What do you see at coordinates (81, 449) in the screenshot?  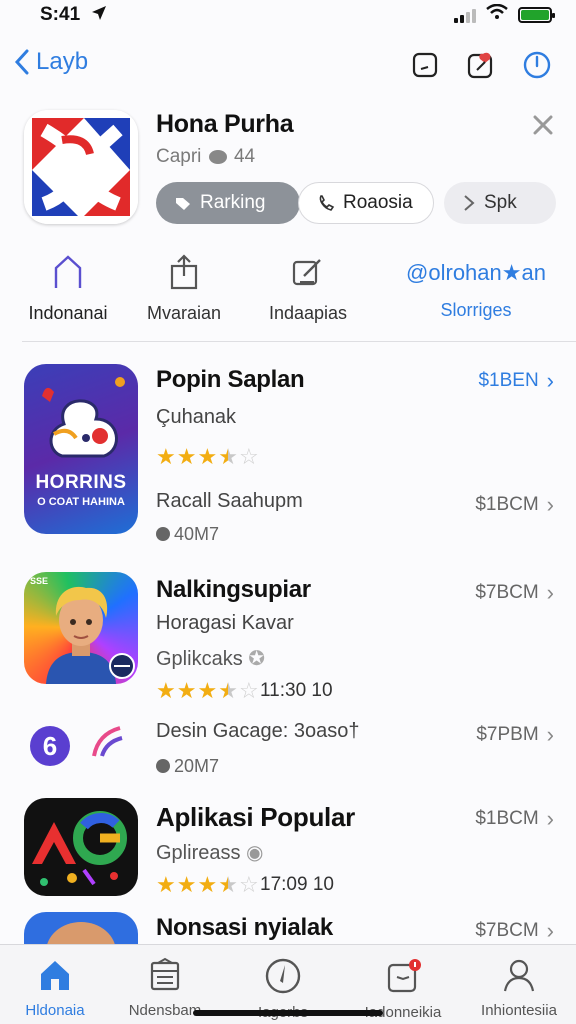 I see `app-icon: HORRINS O COAT HAHINA` at bounding box center [81, 449].